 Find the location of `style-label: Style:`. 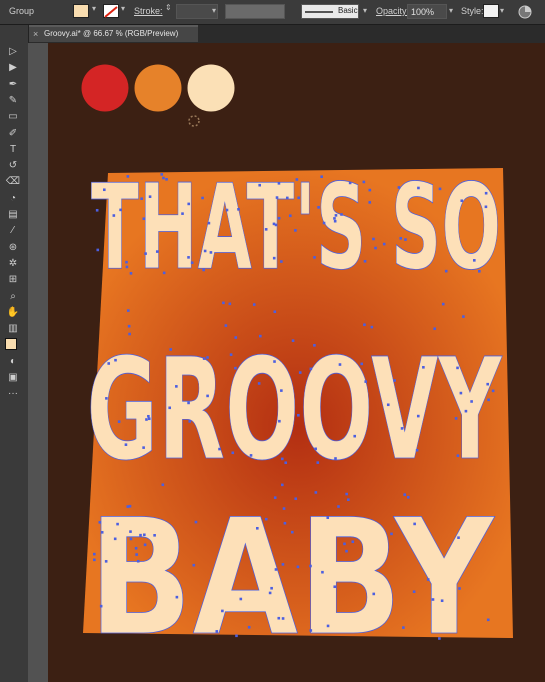

style-label: Style: is located at coordinates (472, 11).